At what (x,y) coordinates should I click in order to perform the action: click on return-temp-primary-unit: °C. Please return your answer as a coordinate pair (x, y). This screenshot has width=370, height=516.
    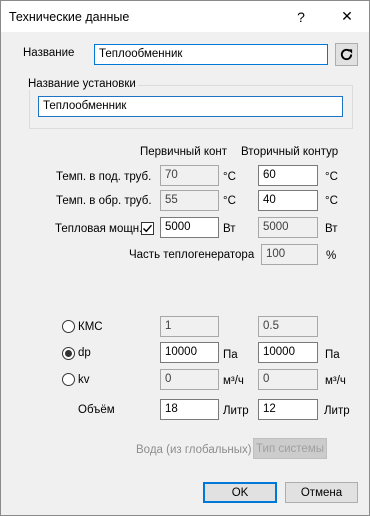
    Looking at the image, I should click on (229, 201).